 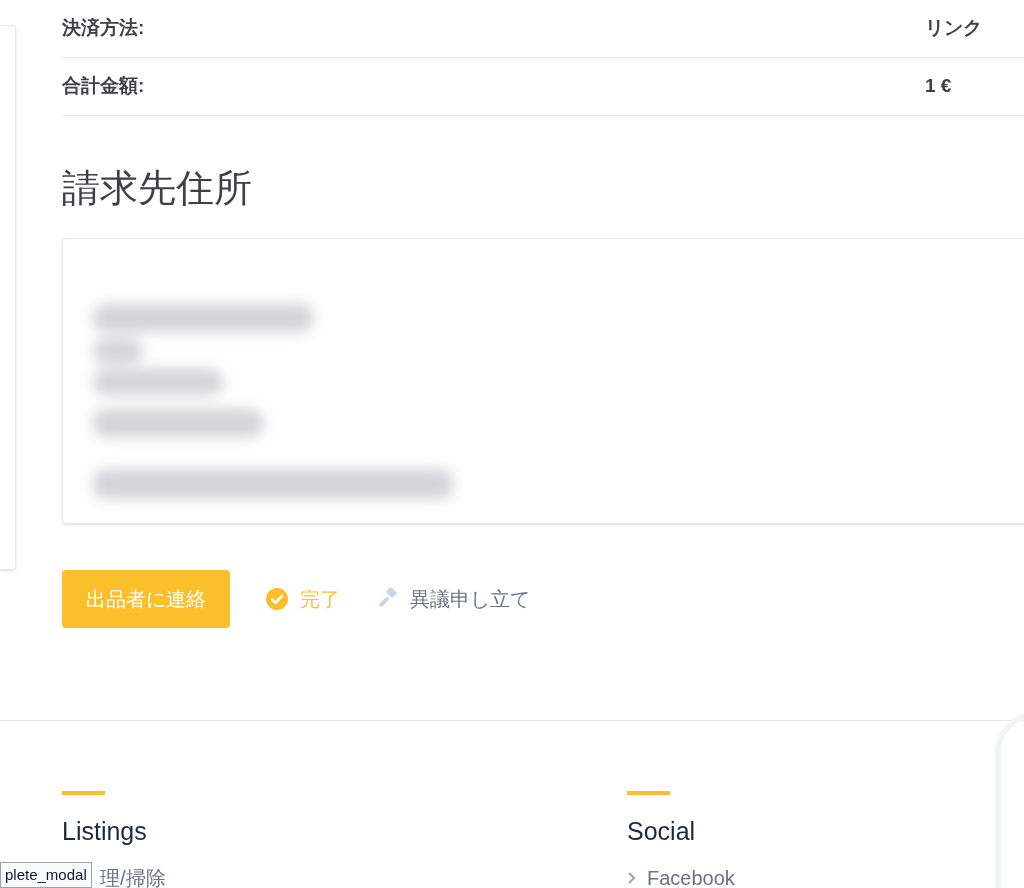 I want to click on footer-link: Facebook, so click(x=825, y=875).